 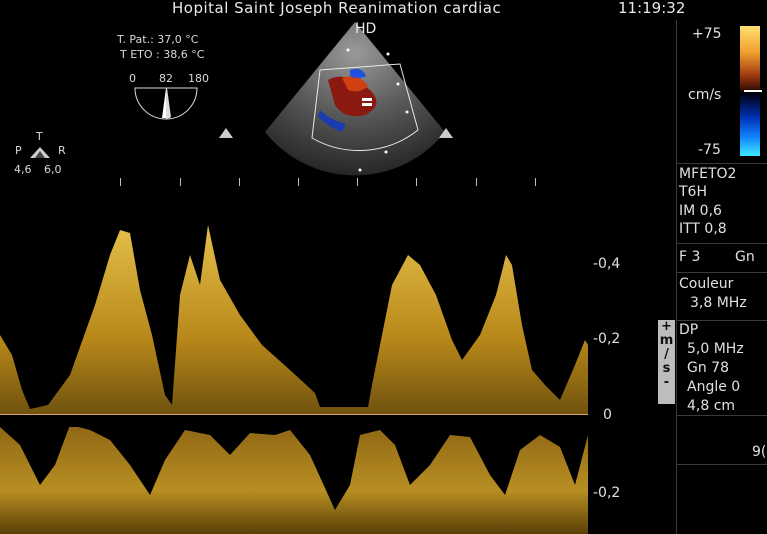 I want to click on orientation-marker-icon, so click(x=40, y=152).